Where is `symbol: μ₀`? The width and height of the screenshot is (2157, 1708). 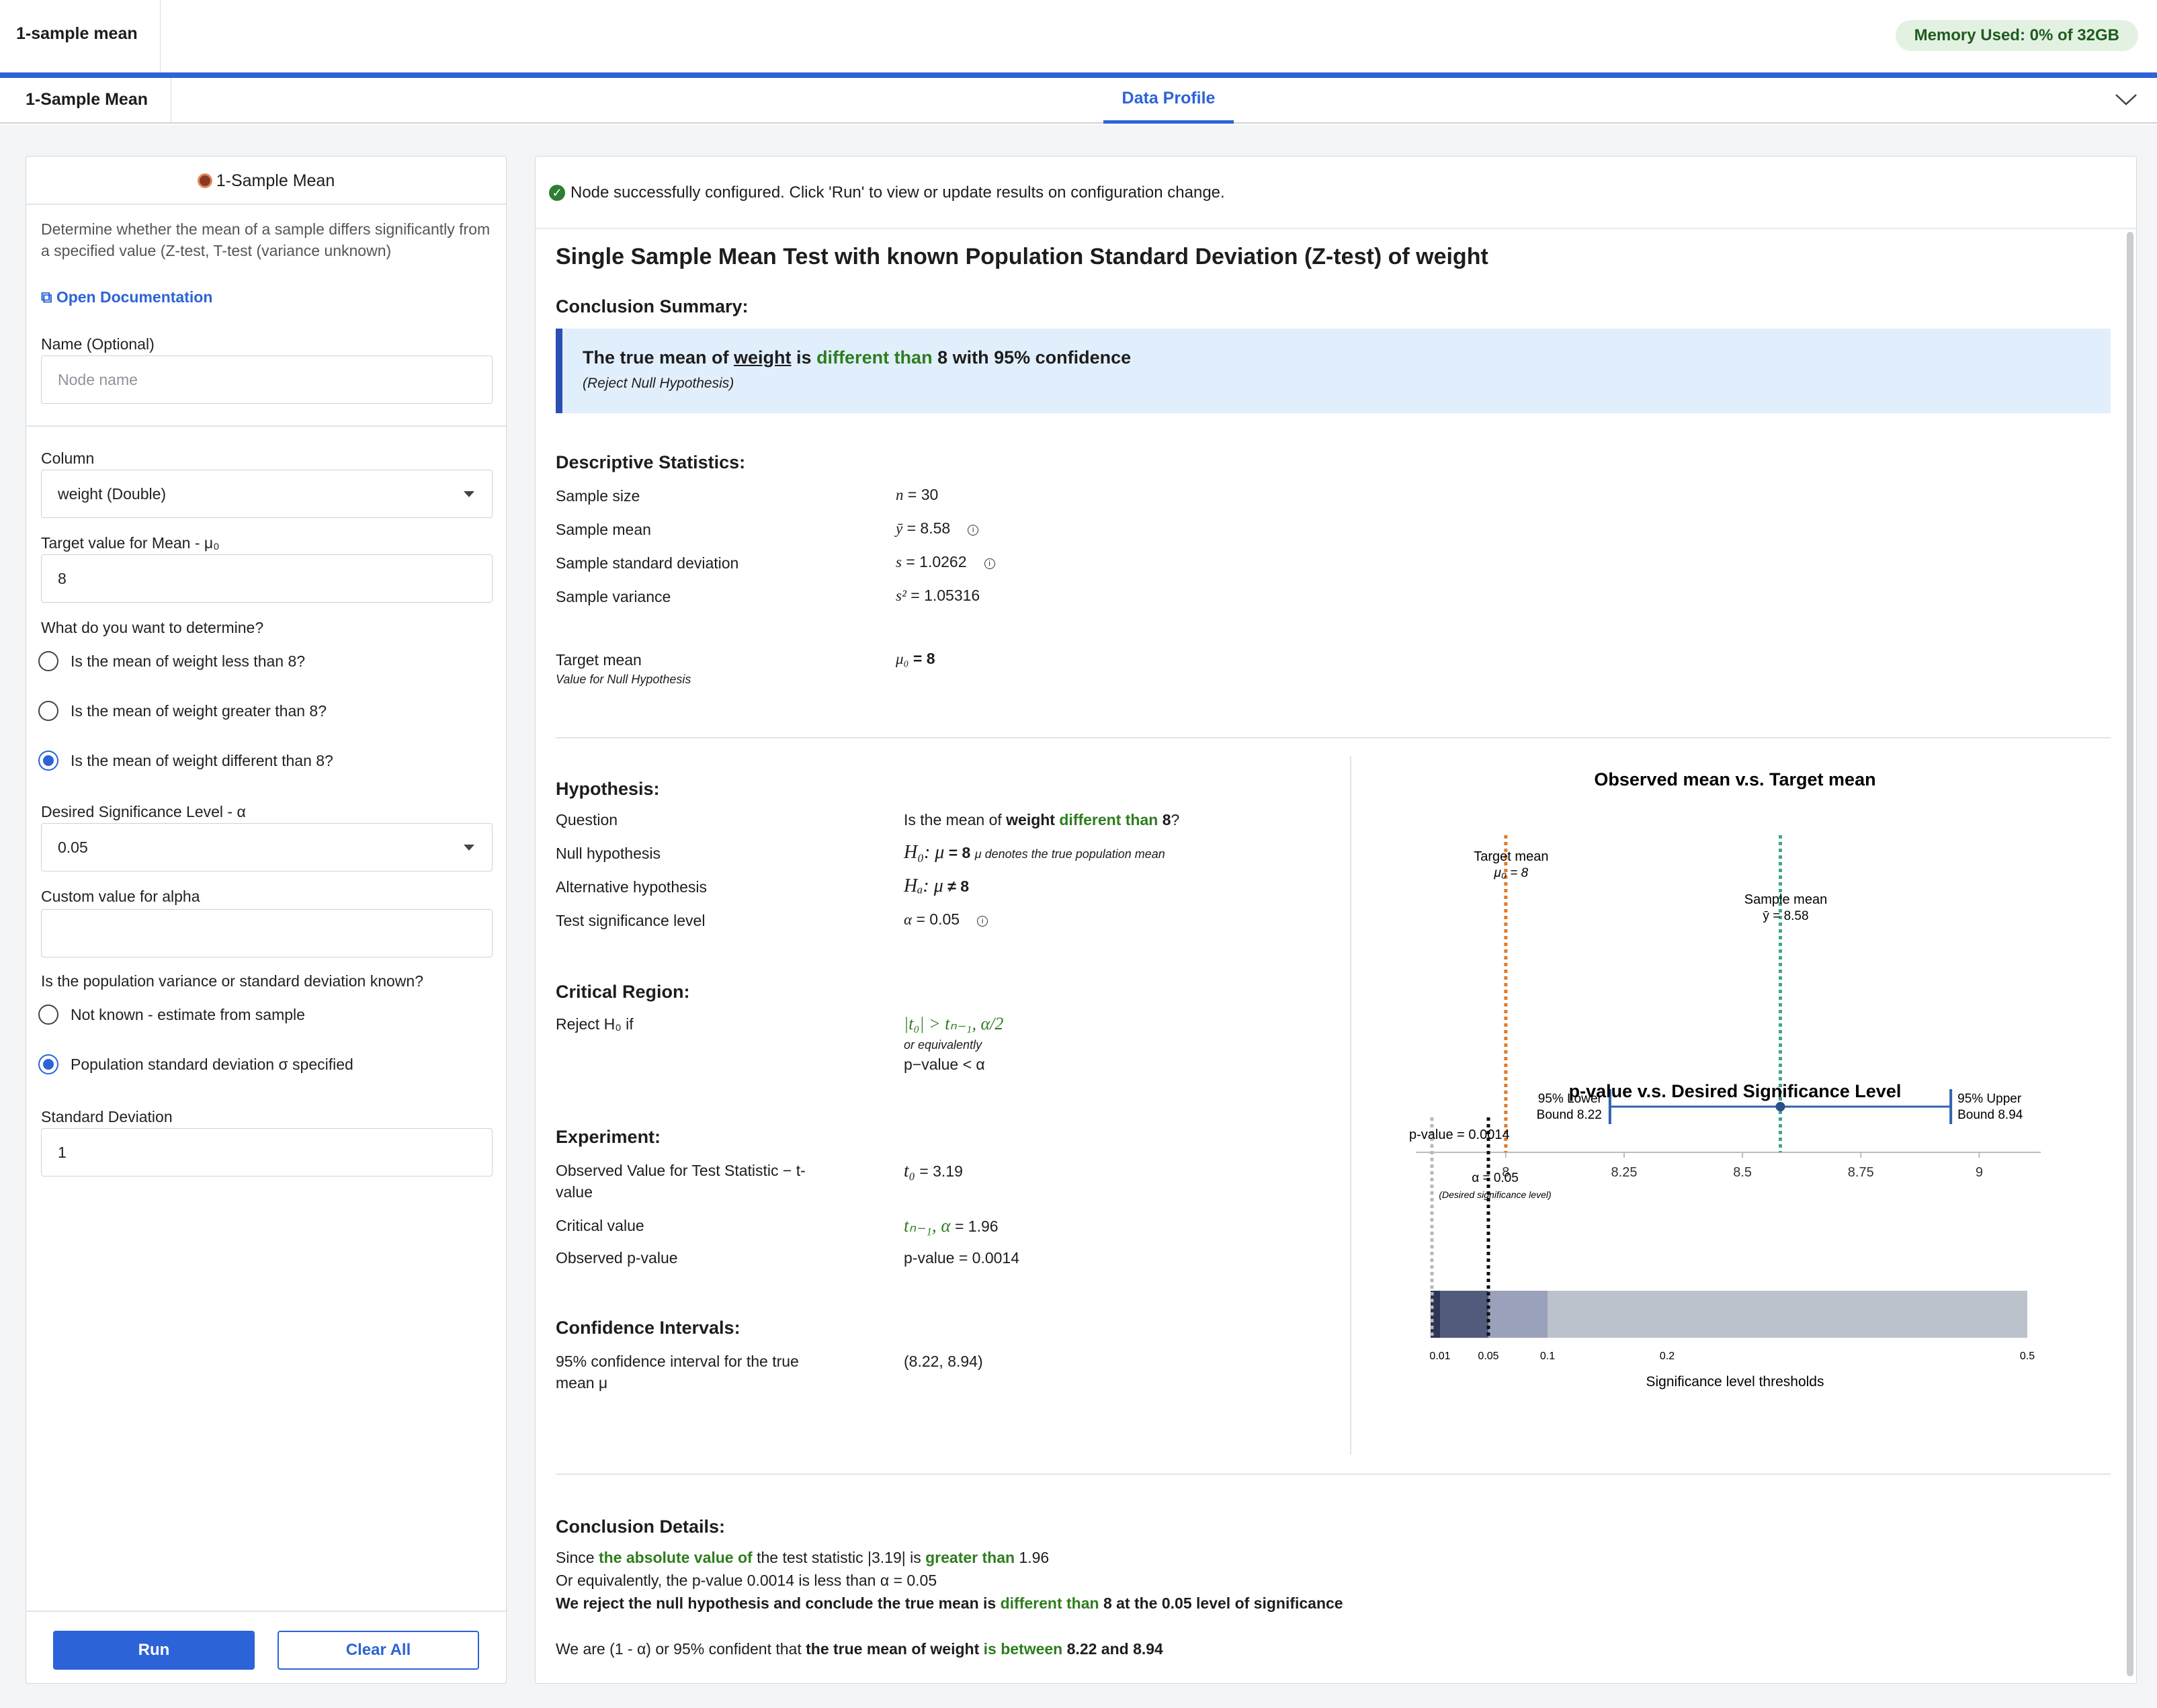 symbol: μ₀ is located at coordinates (902, 658).